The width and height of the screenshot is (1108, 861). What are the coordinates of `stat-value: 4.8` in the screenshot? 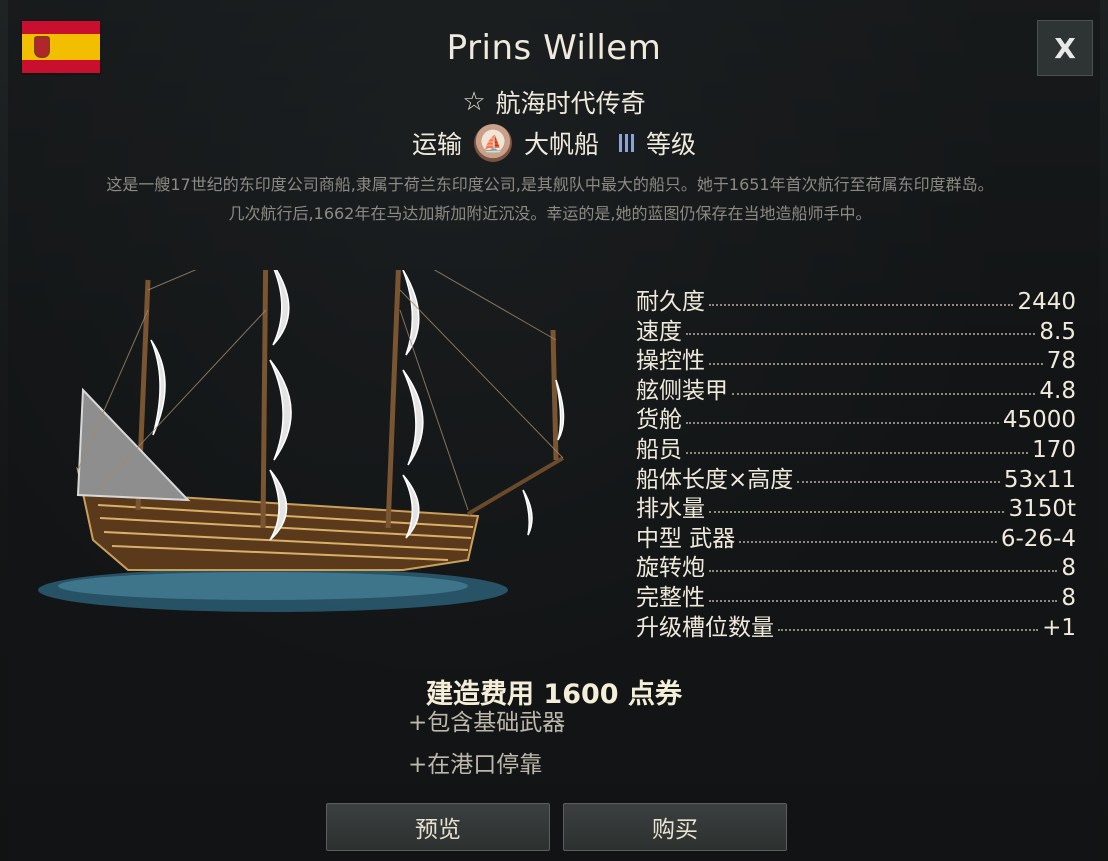 It's located at (1057, 390).